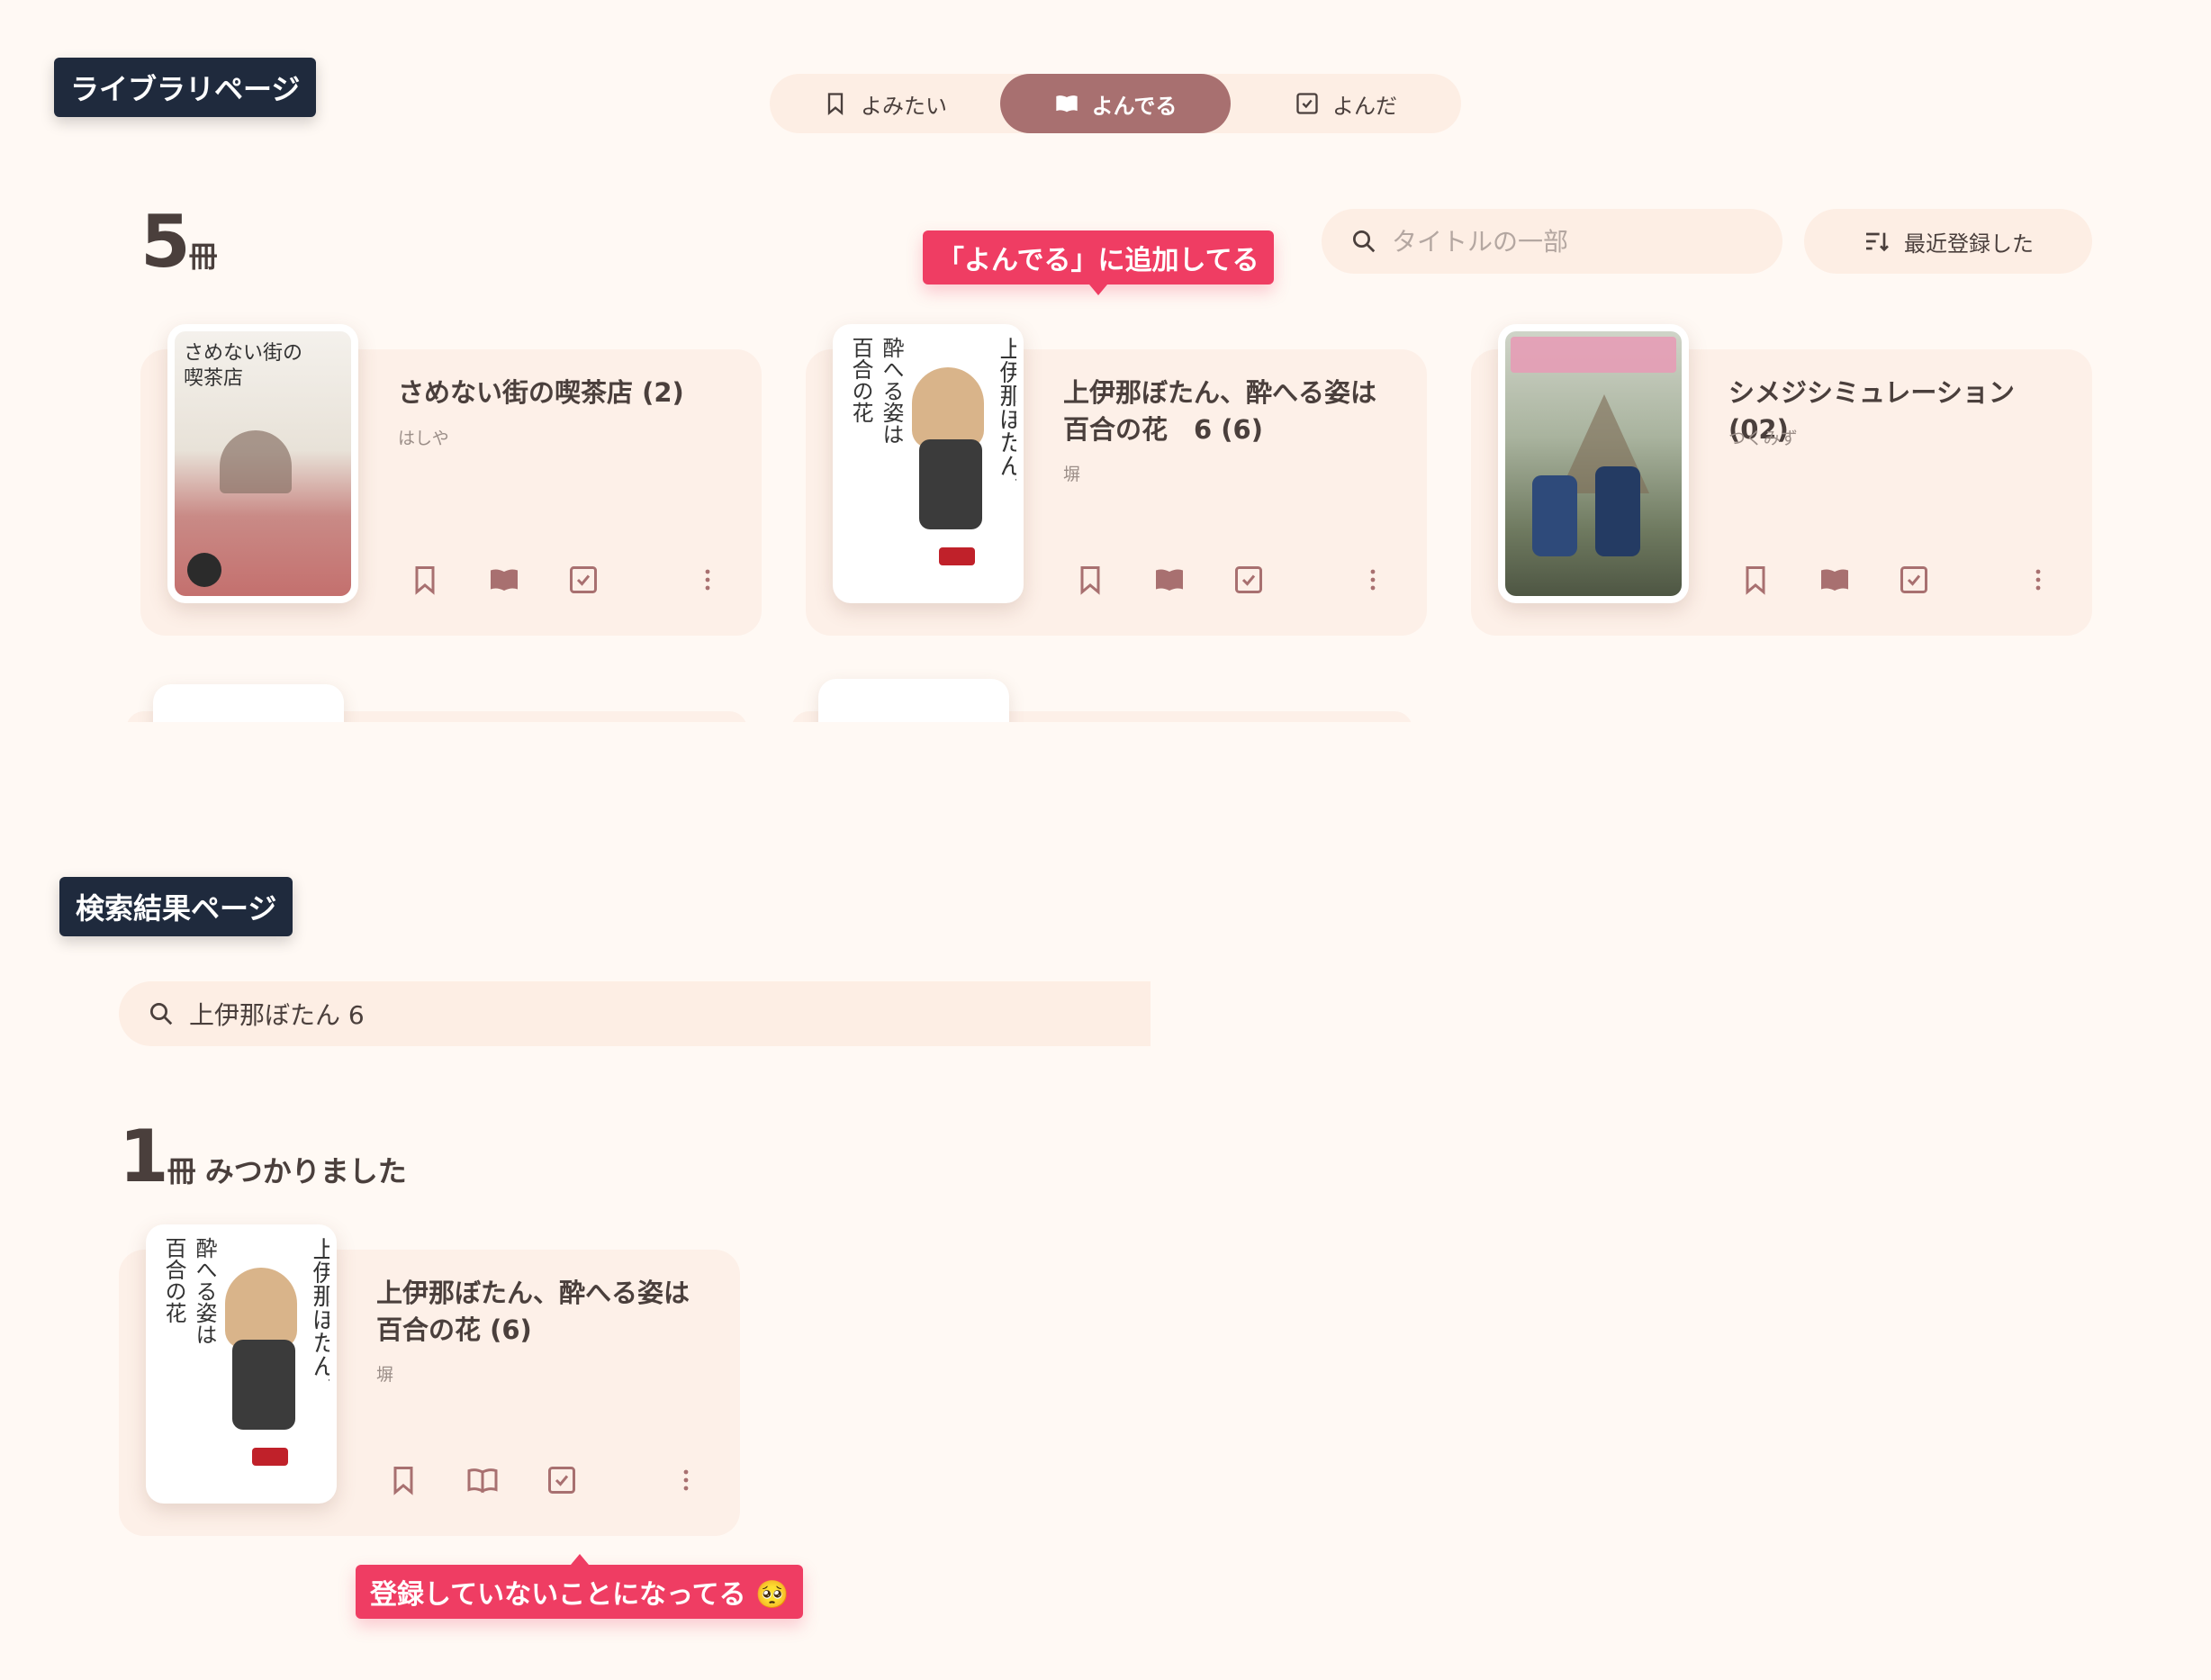  I want to click on search-box, so click(635, 1014).